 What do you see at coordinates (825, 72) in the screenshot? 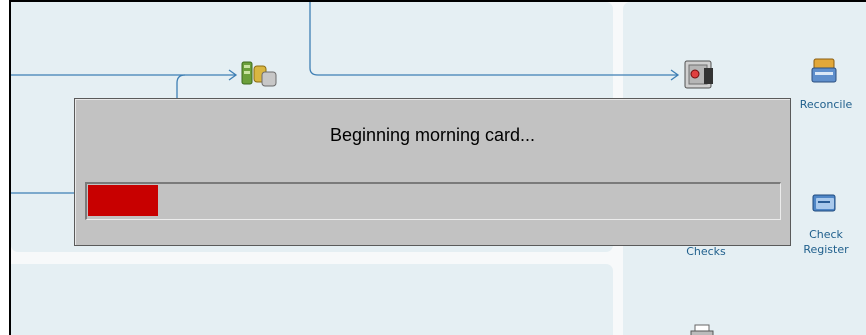
I see `reconcile-icon` at bounding box center [825, 72].